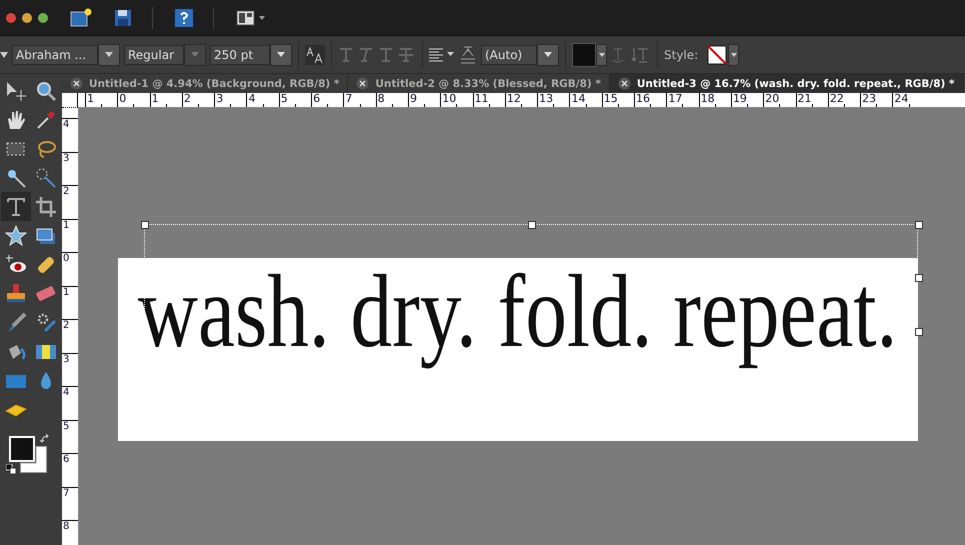 This screenshot has width=965, height=545. What do you see at coordinates (81, 18) in the screenshot?
I see `new-document-icon` at bounding box center [81, 18].